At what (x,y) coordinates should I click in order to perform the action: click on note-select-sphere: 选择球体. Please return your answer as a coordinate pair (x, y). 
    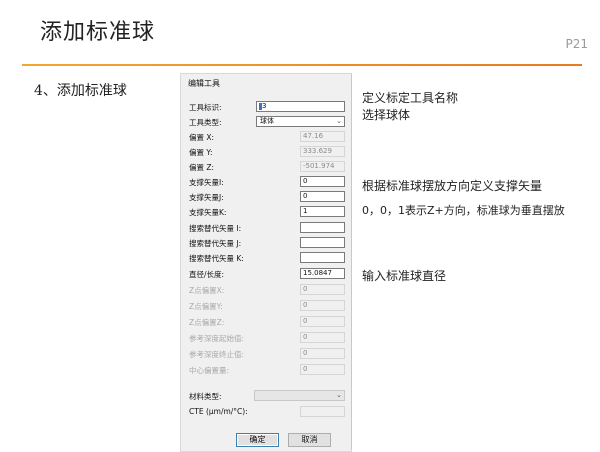
    Looking at the image, I should click on (386, 115).